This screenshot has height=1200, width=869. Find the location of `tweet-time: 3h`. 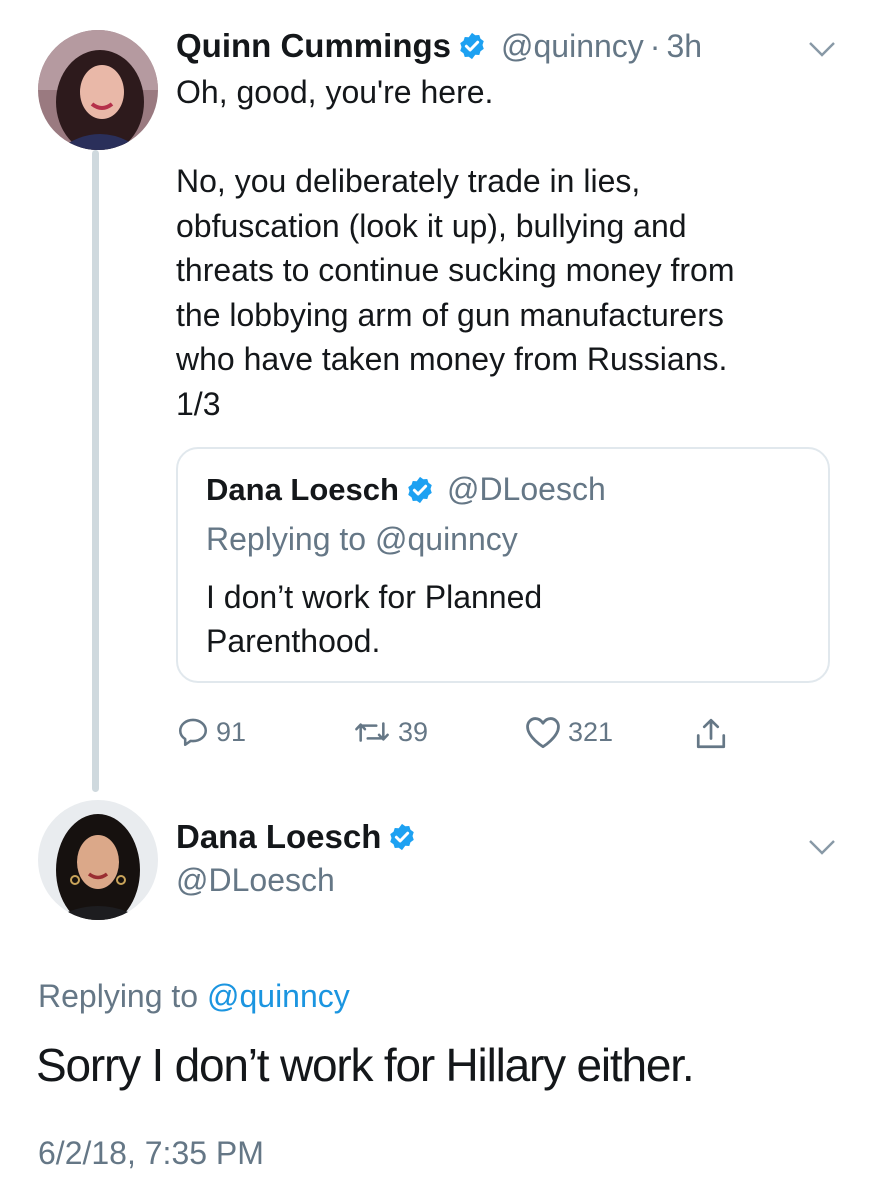

tweet-time: 3h is located at coordinates (684, 46).